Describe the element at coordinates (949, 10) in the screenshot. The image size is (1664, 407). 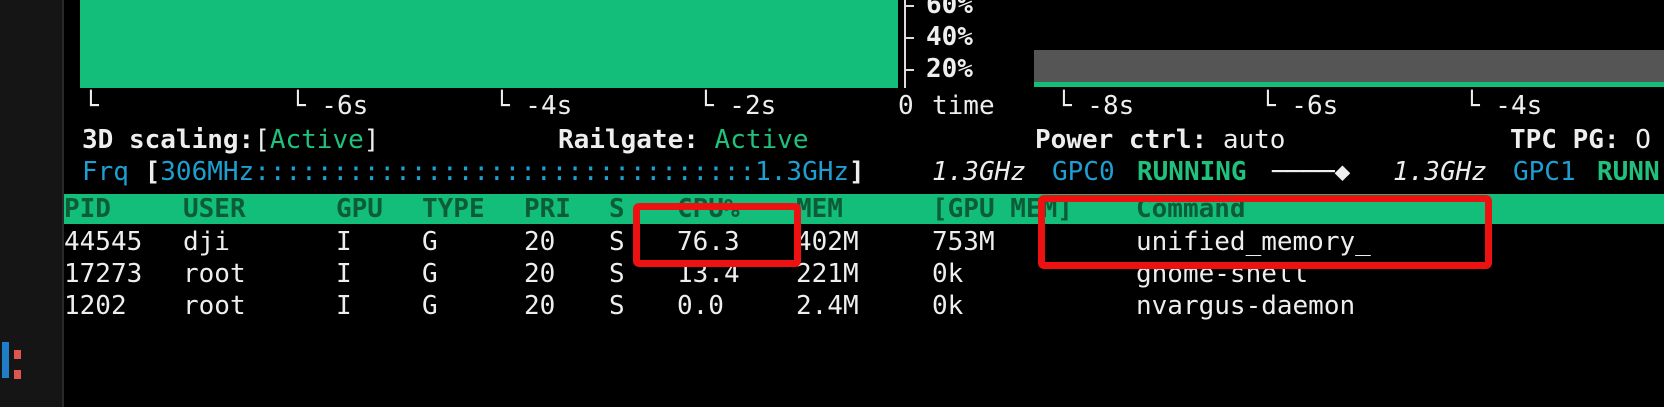
I see `y-tick-label: 60%` at that location.